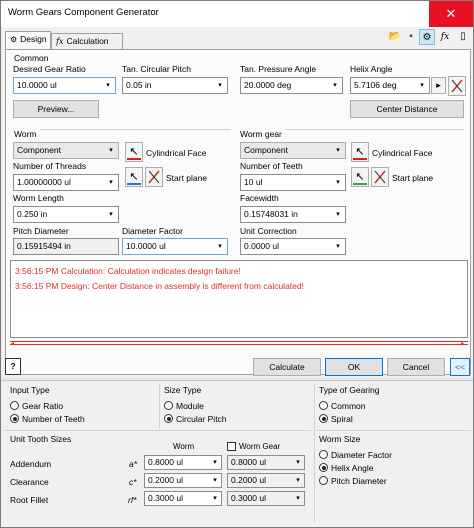 The image size is (474, 528). Describe the element at coordinates (451, 14) in the screenshot. I see `close-button: ✕` at that location.